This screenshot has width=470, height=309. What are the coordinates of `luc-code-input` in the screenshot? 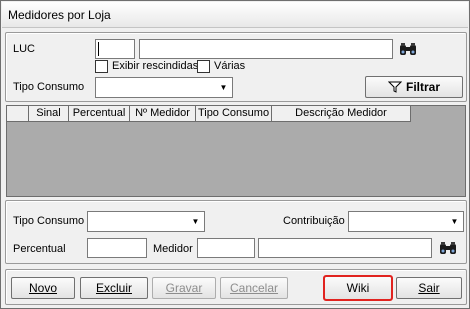 It's located at (115, 49).